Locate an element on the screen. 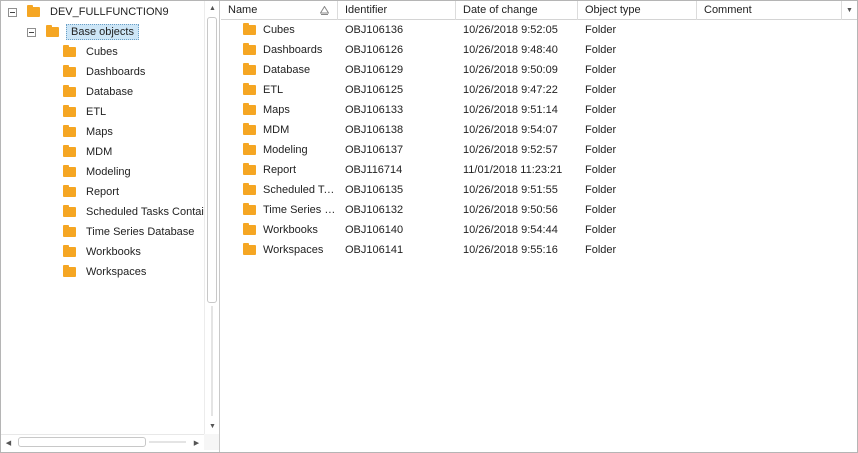  tree-vertical-scrollbar: ▲ ▼ is located at coordinates (211, 217).